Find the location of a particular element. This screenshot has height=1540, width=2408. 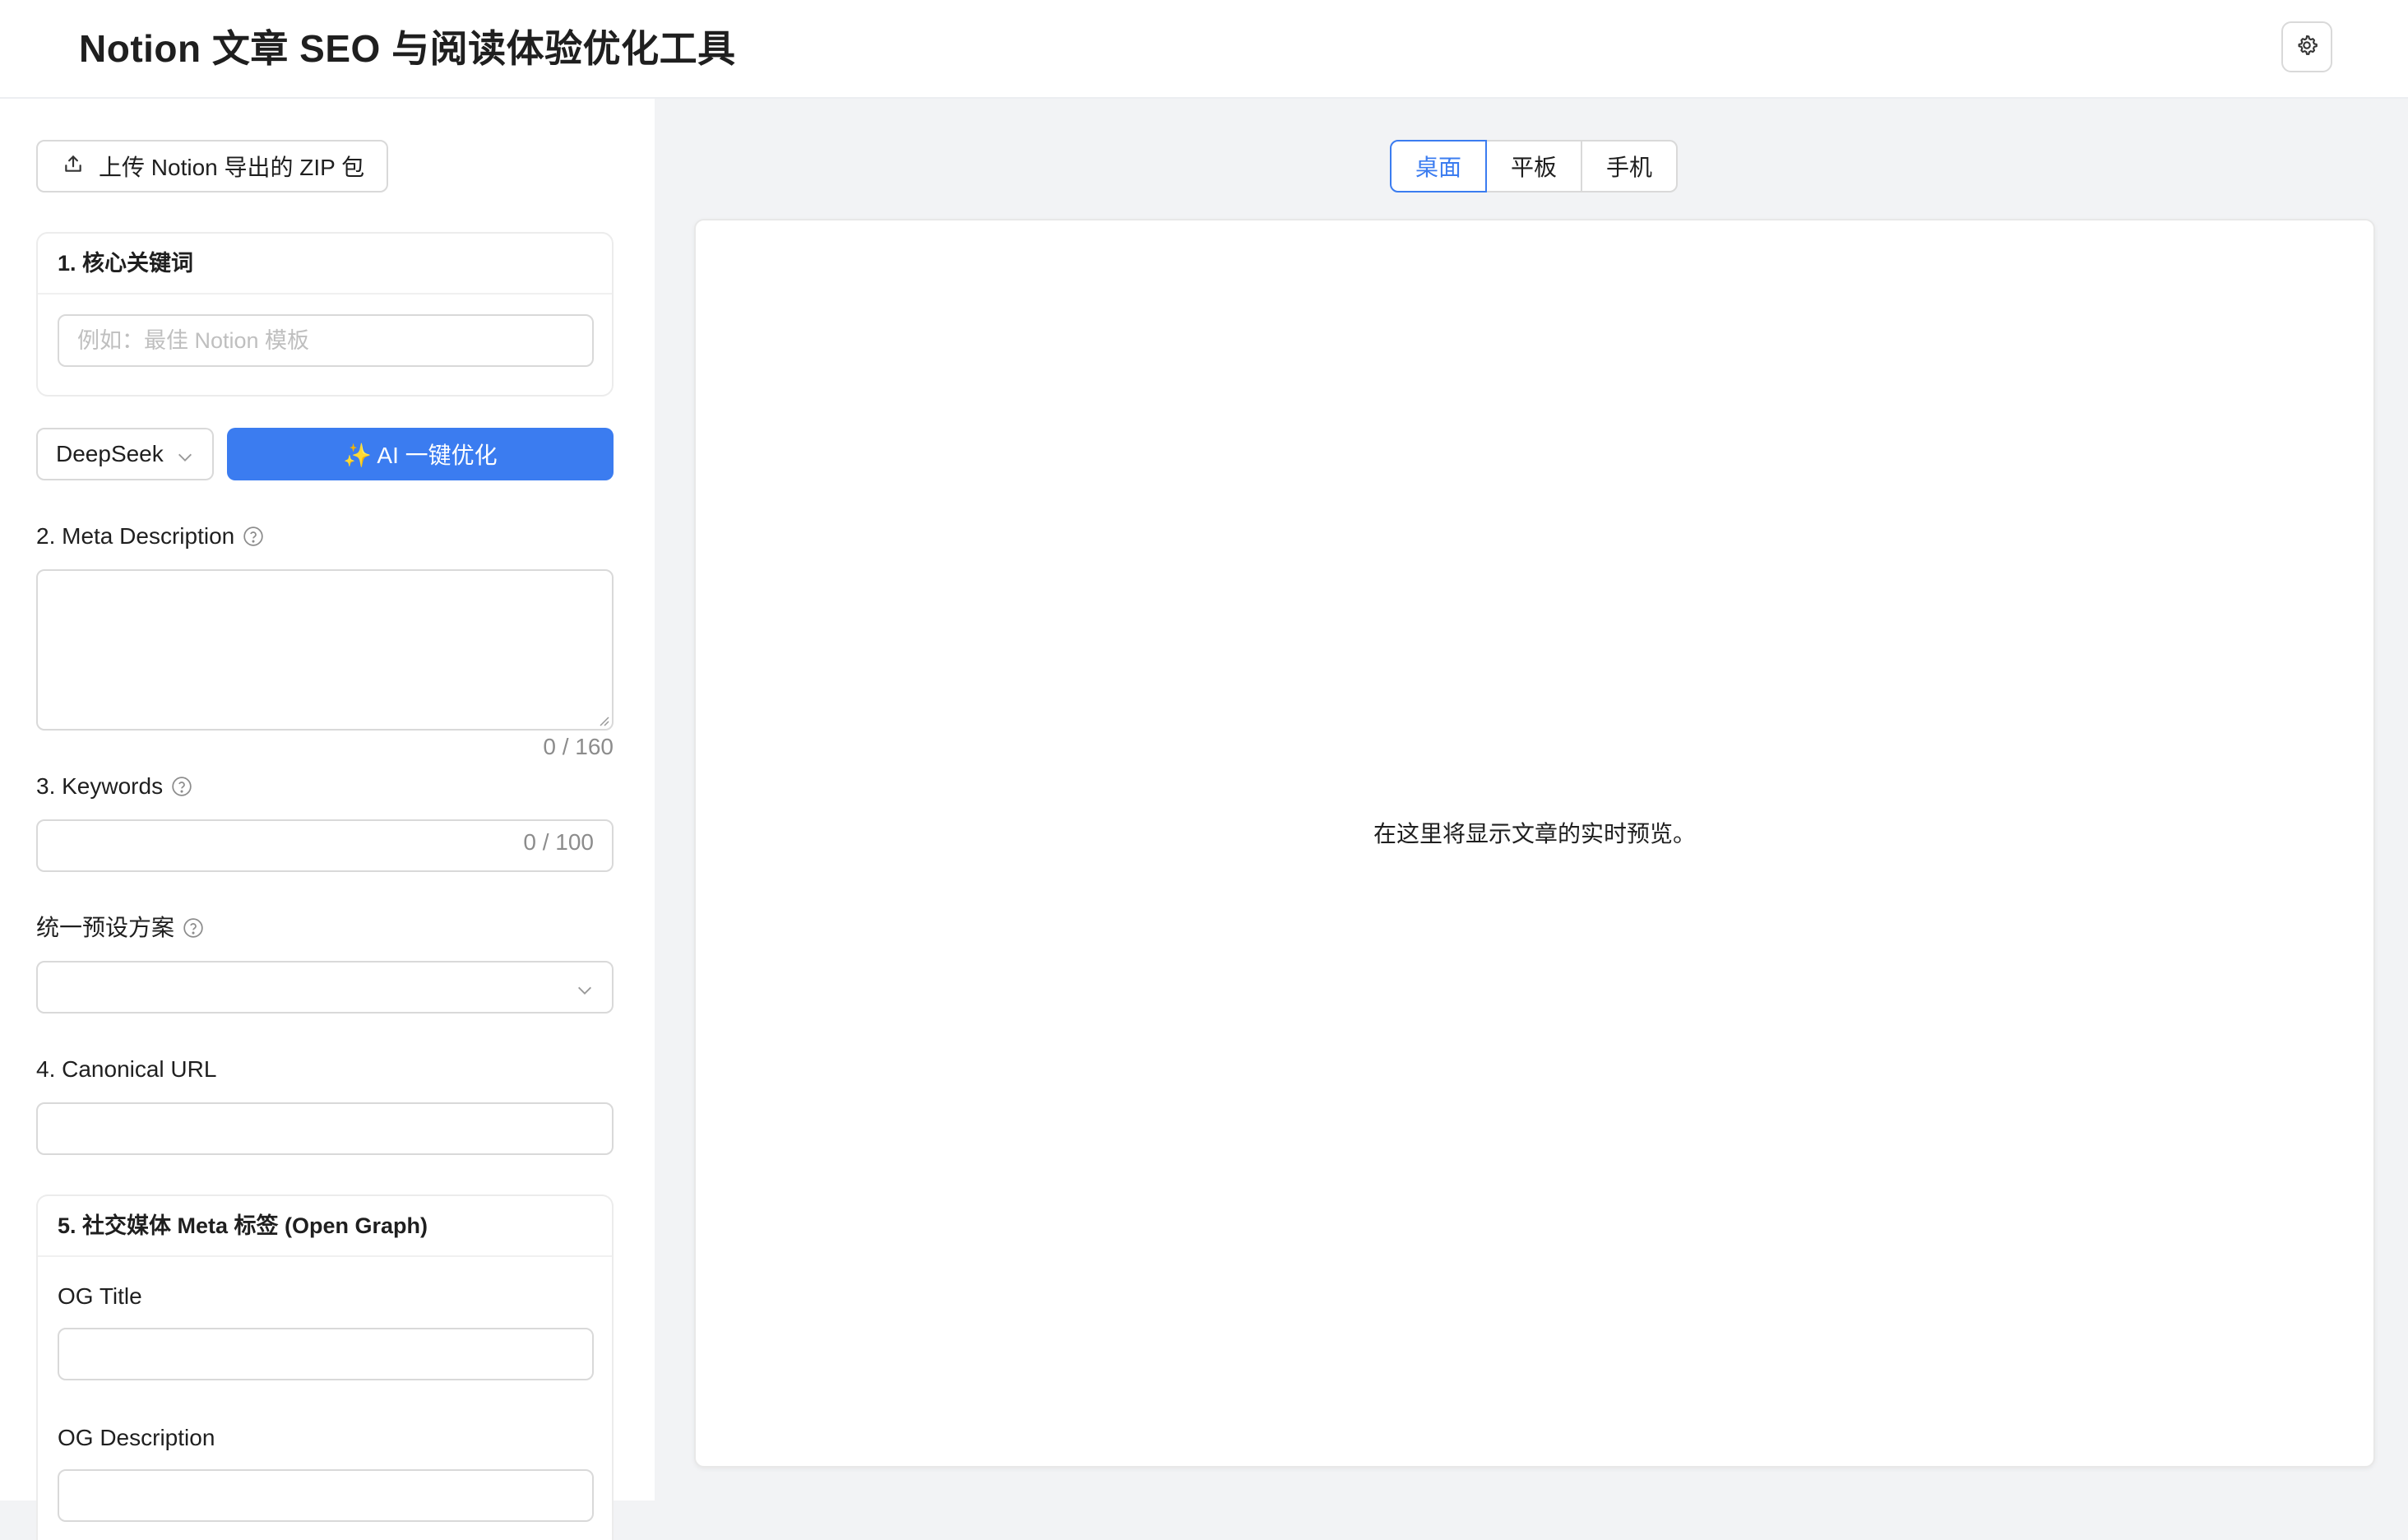

preview-placeholder-text: 在这里将显示文章的实时预览。 is located at coordinates (1534, 834).